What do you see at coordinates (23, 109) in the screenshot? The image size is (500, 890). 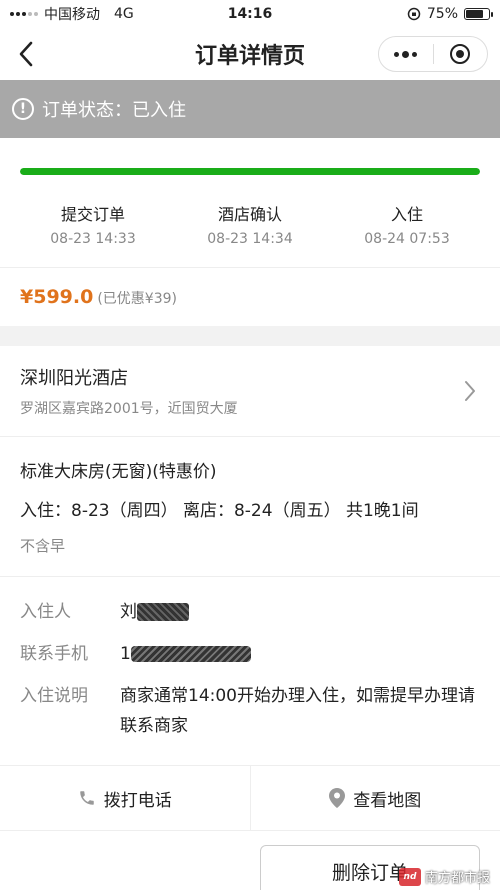 I see `info-icon: !` at bounding box center [23, 109].